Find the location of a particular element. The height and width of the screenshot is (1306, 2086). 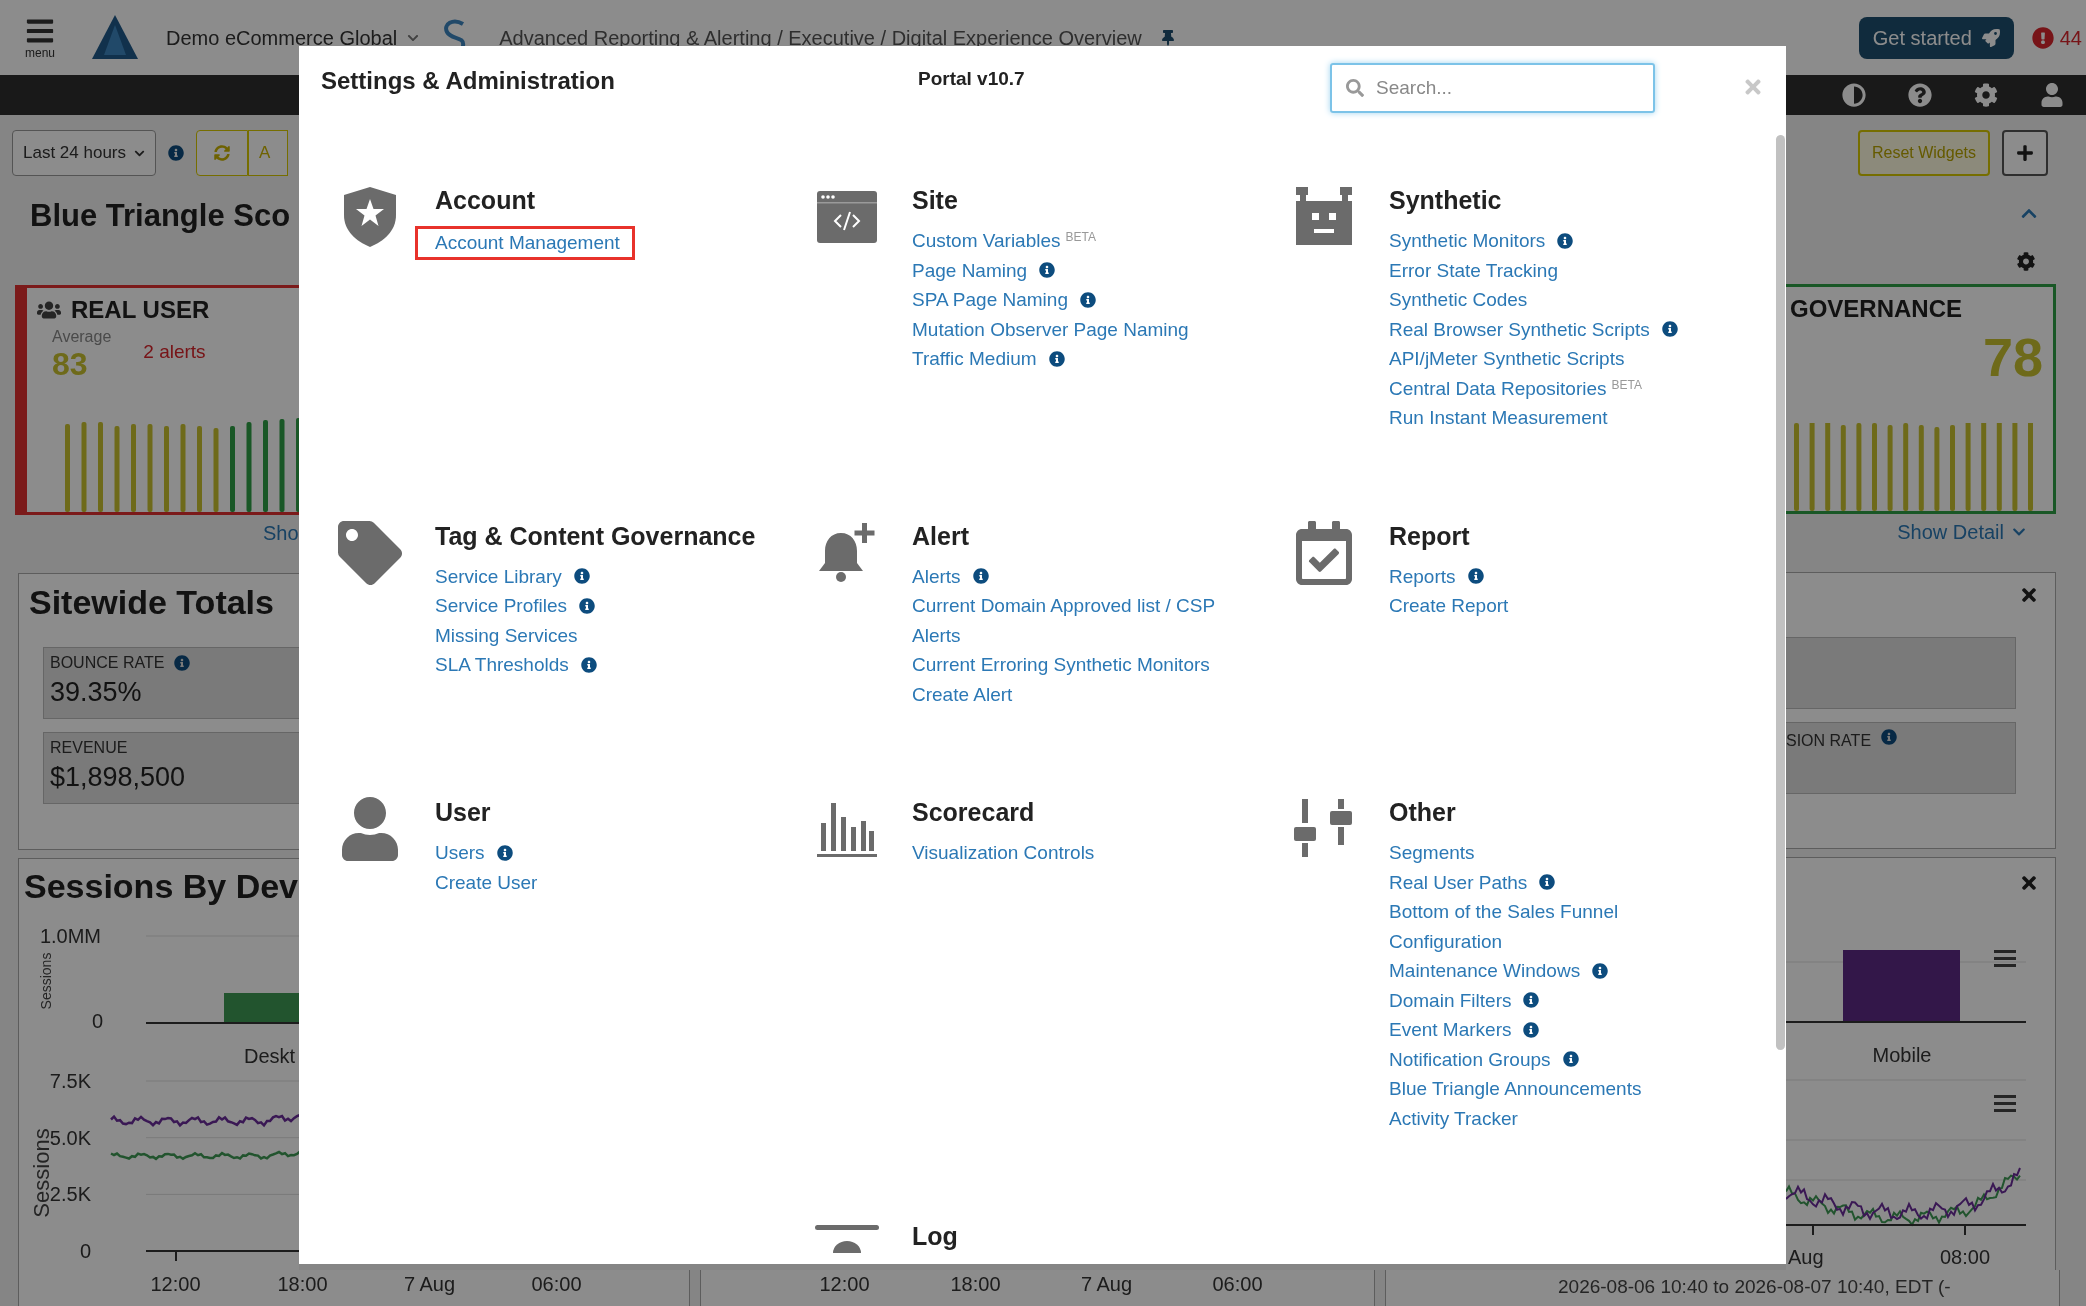

dialog-title: Settings & Administration is located at coordinates (468, 81).